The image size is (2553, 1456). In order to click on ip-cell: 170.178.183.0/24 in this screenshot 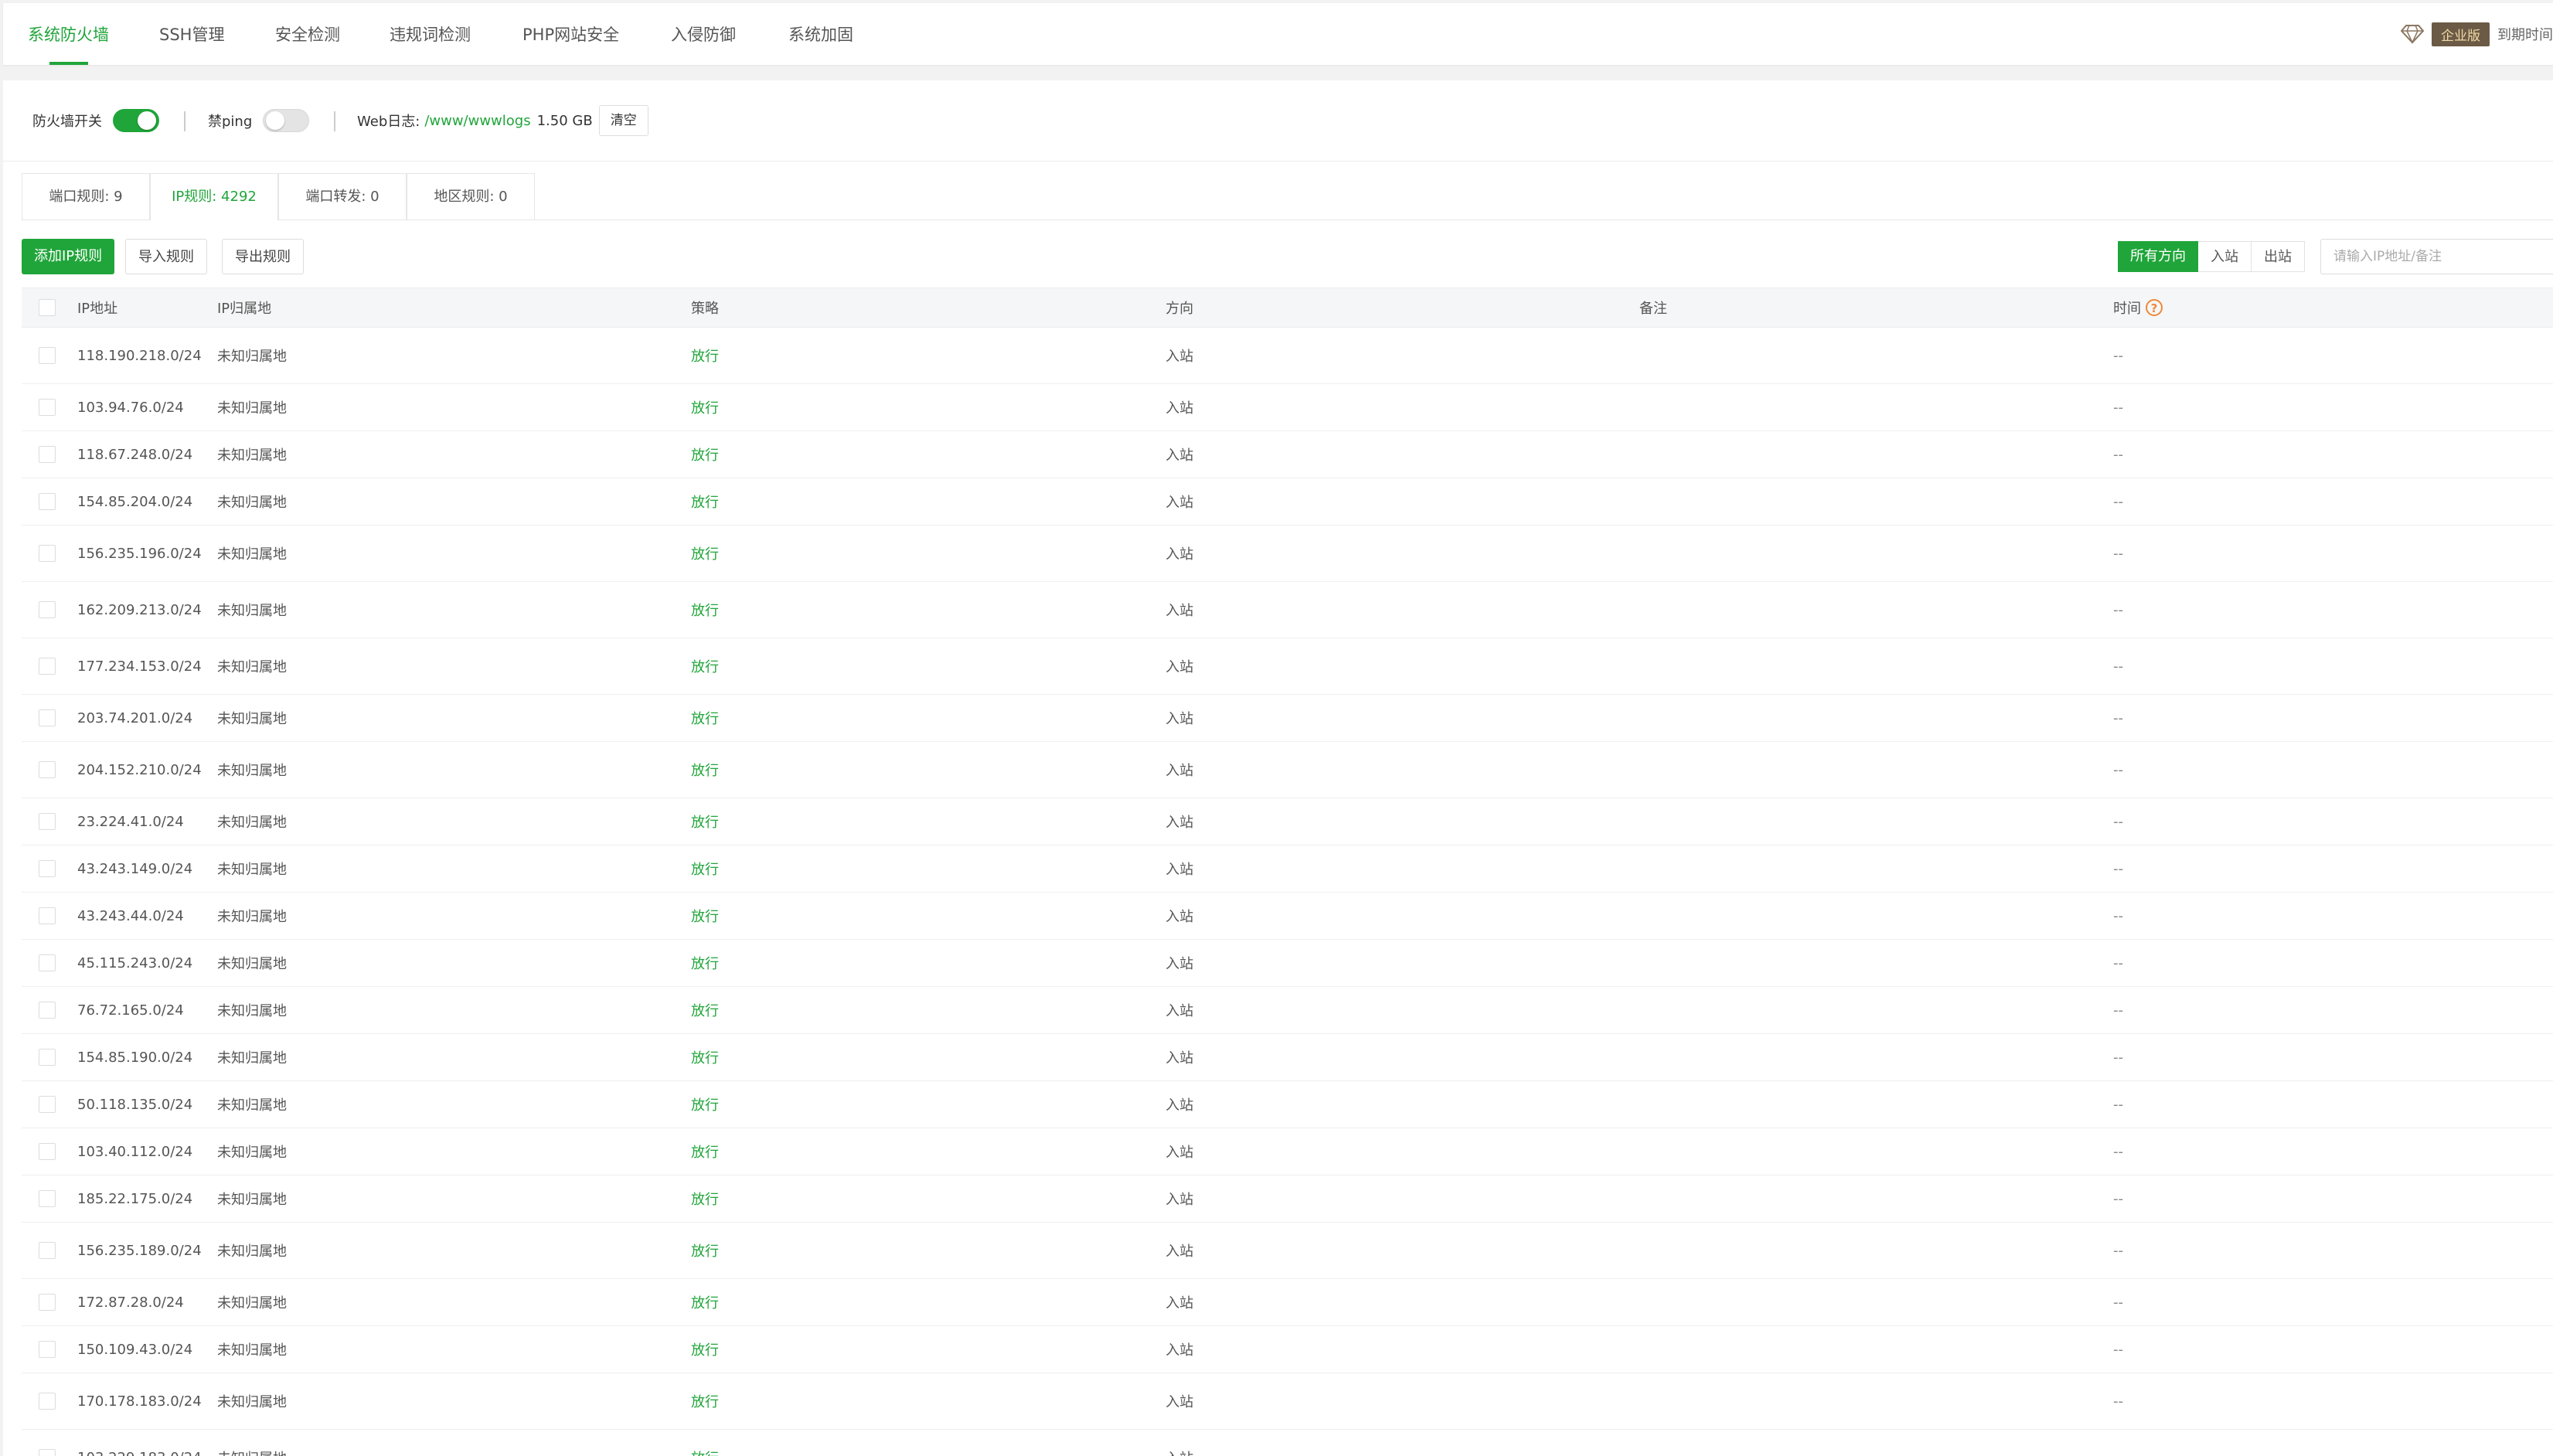, I will do `click(150, 1401)`.